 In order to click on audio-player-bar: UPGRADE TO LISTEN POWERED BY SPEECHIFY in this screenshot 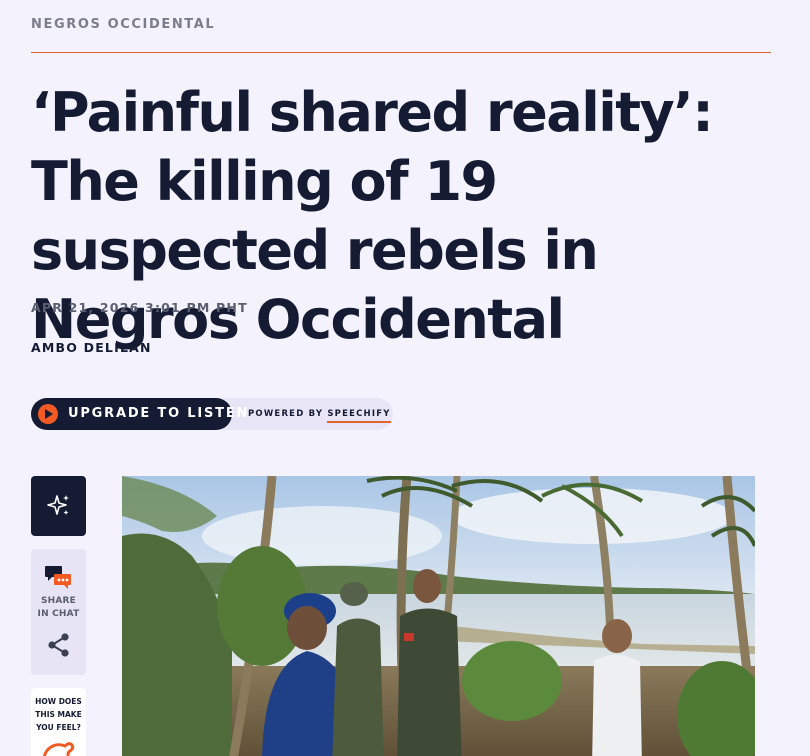, I will do `click(212, 414)`.